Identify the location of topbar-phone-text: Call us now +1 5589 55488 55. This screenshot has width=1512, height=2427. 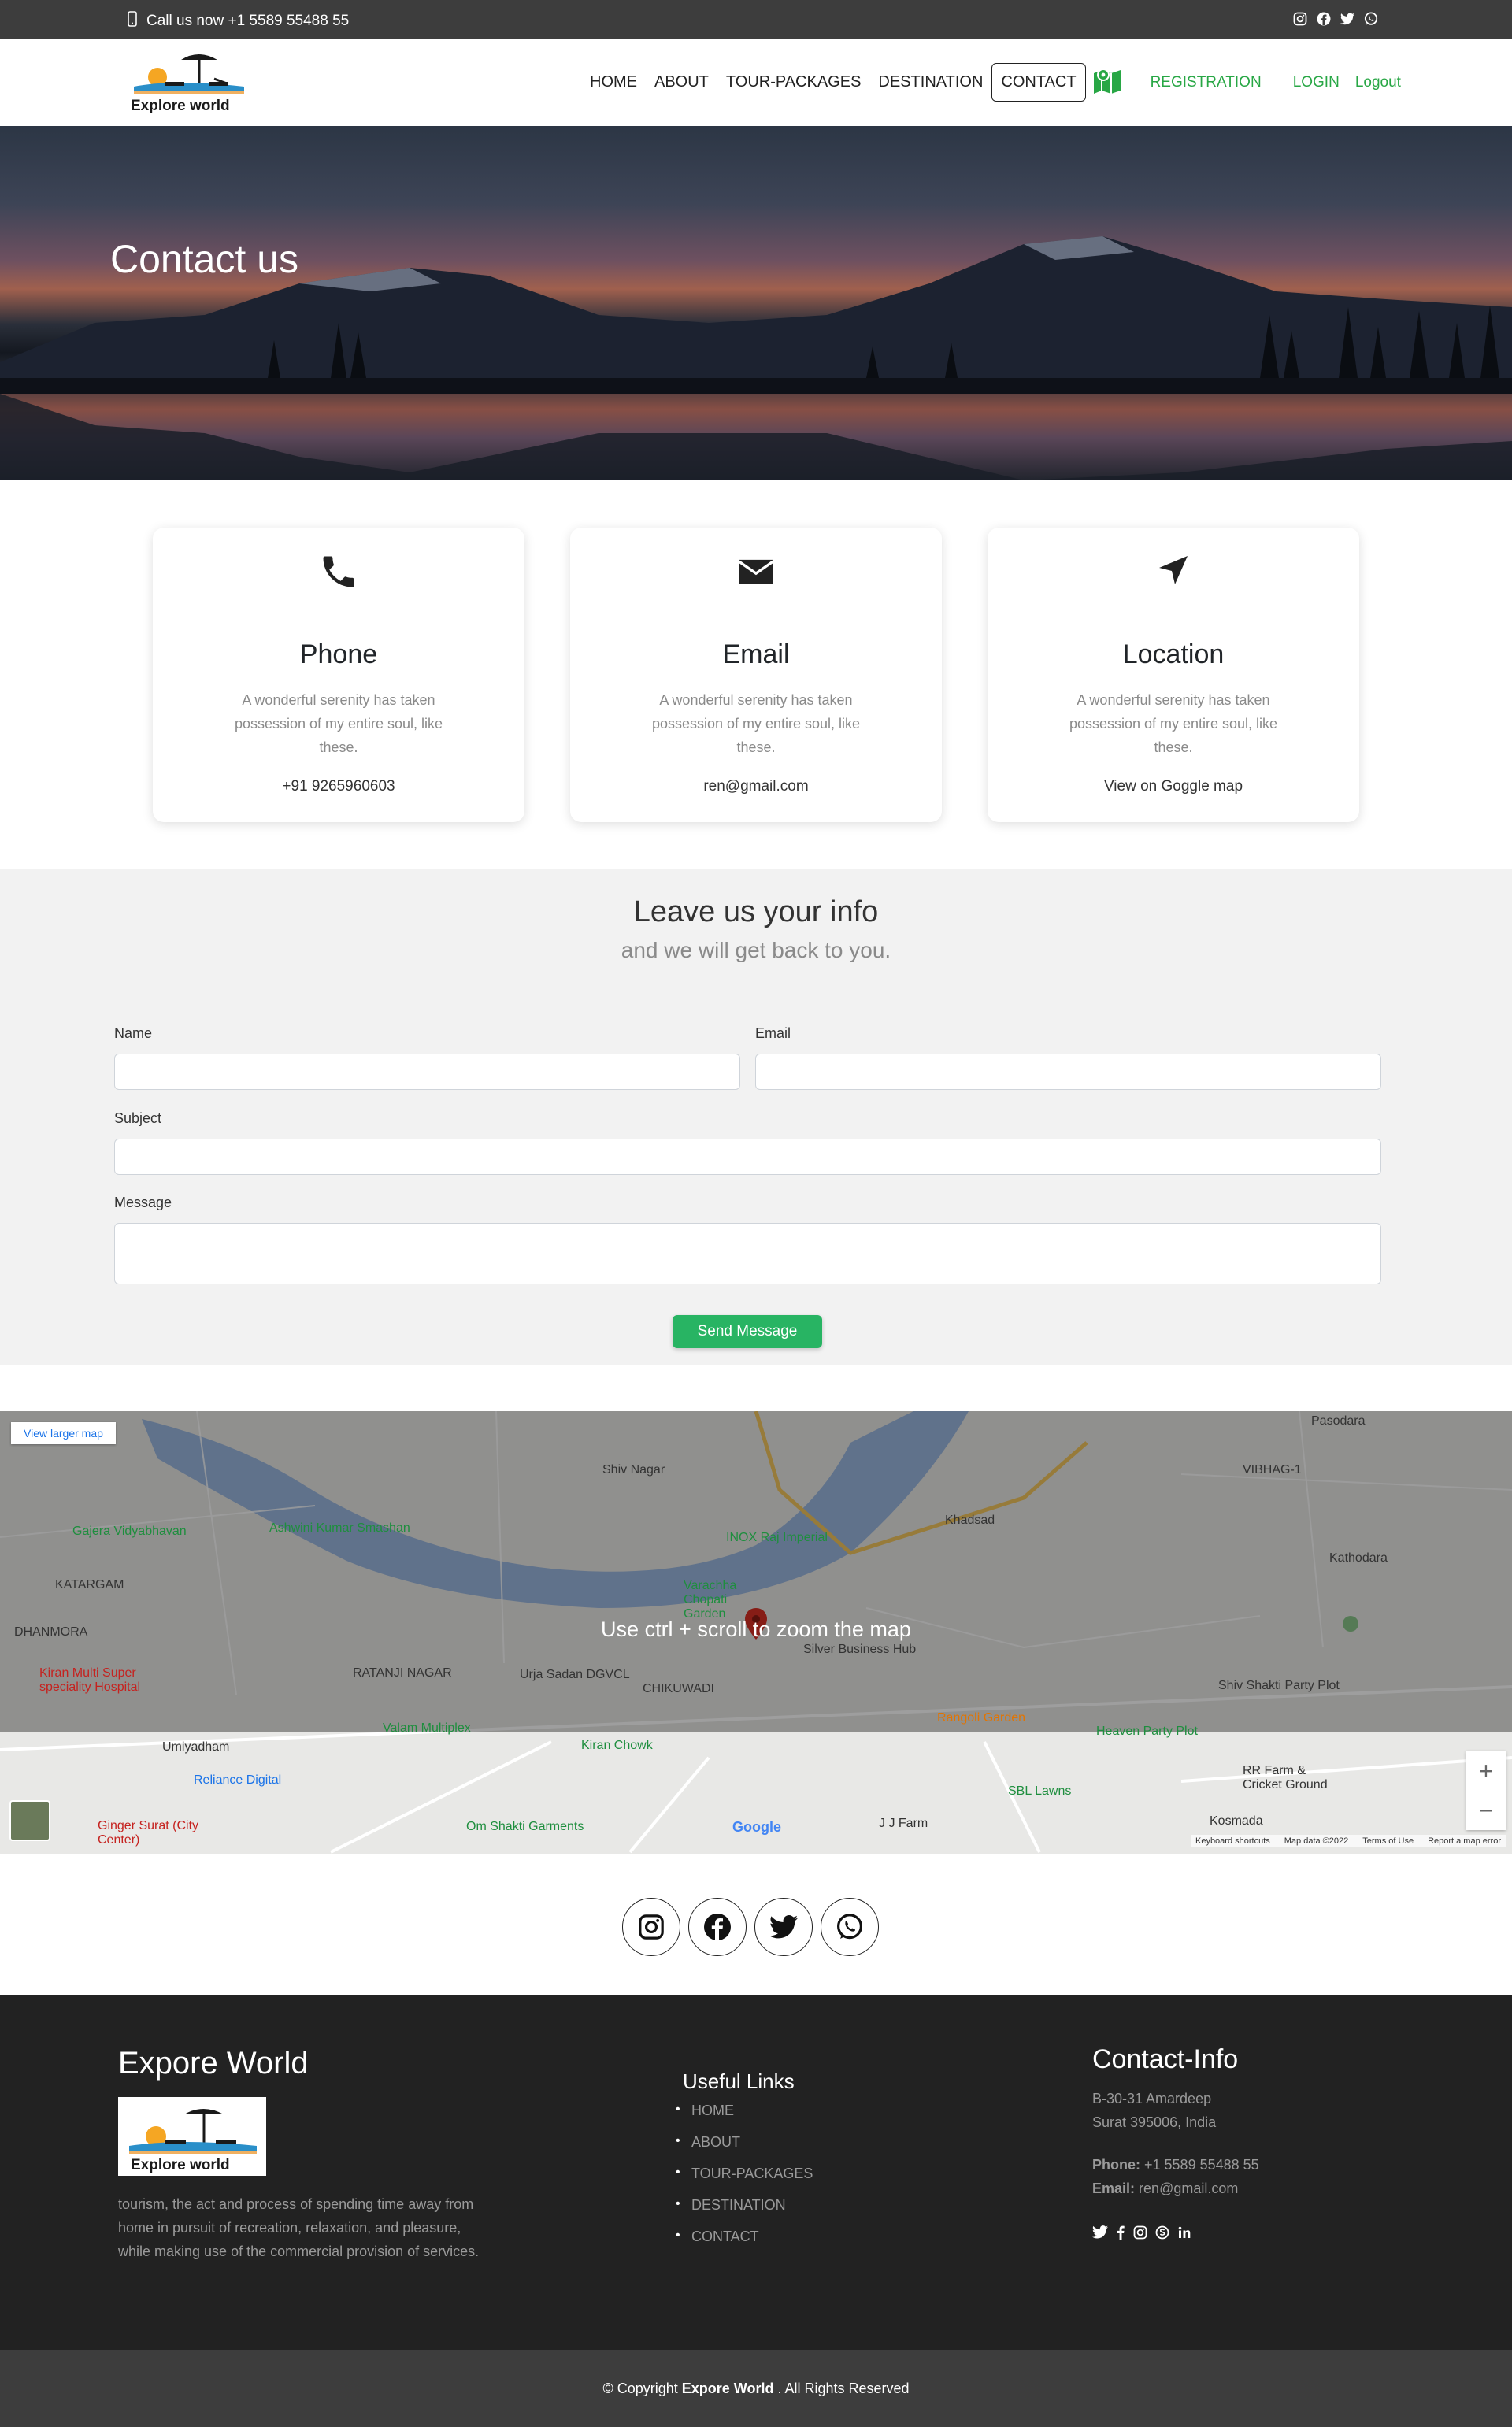
(248, 21).